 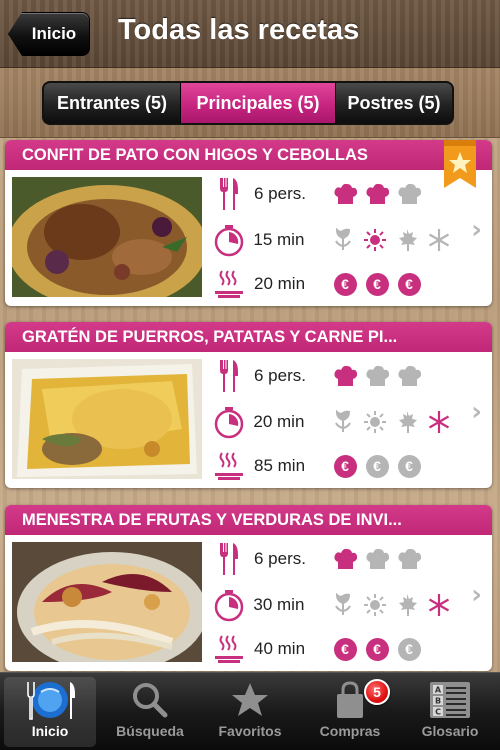 What do you see at coordinates (248, 155) in the screenshot?
I see `recipe-title: CONFIT DE PATO CON HIGOS Y CEBOLLAS` at bounding box center [248, 155].